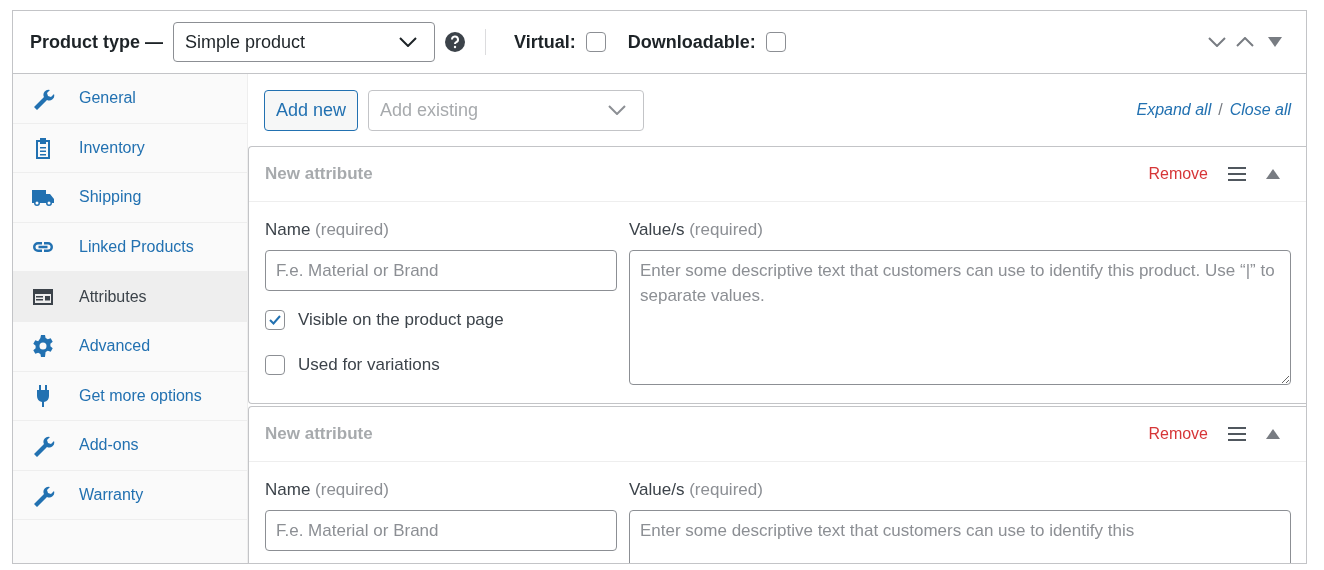 Image resolution: width=1324 pixels, height=570 pixels. What do you see at coordinates (369, 364) in the screenshot?
I see `checkbox-label: Used for variations` at bounding box center [369, 364].